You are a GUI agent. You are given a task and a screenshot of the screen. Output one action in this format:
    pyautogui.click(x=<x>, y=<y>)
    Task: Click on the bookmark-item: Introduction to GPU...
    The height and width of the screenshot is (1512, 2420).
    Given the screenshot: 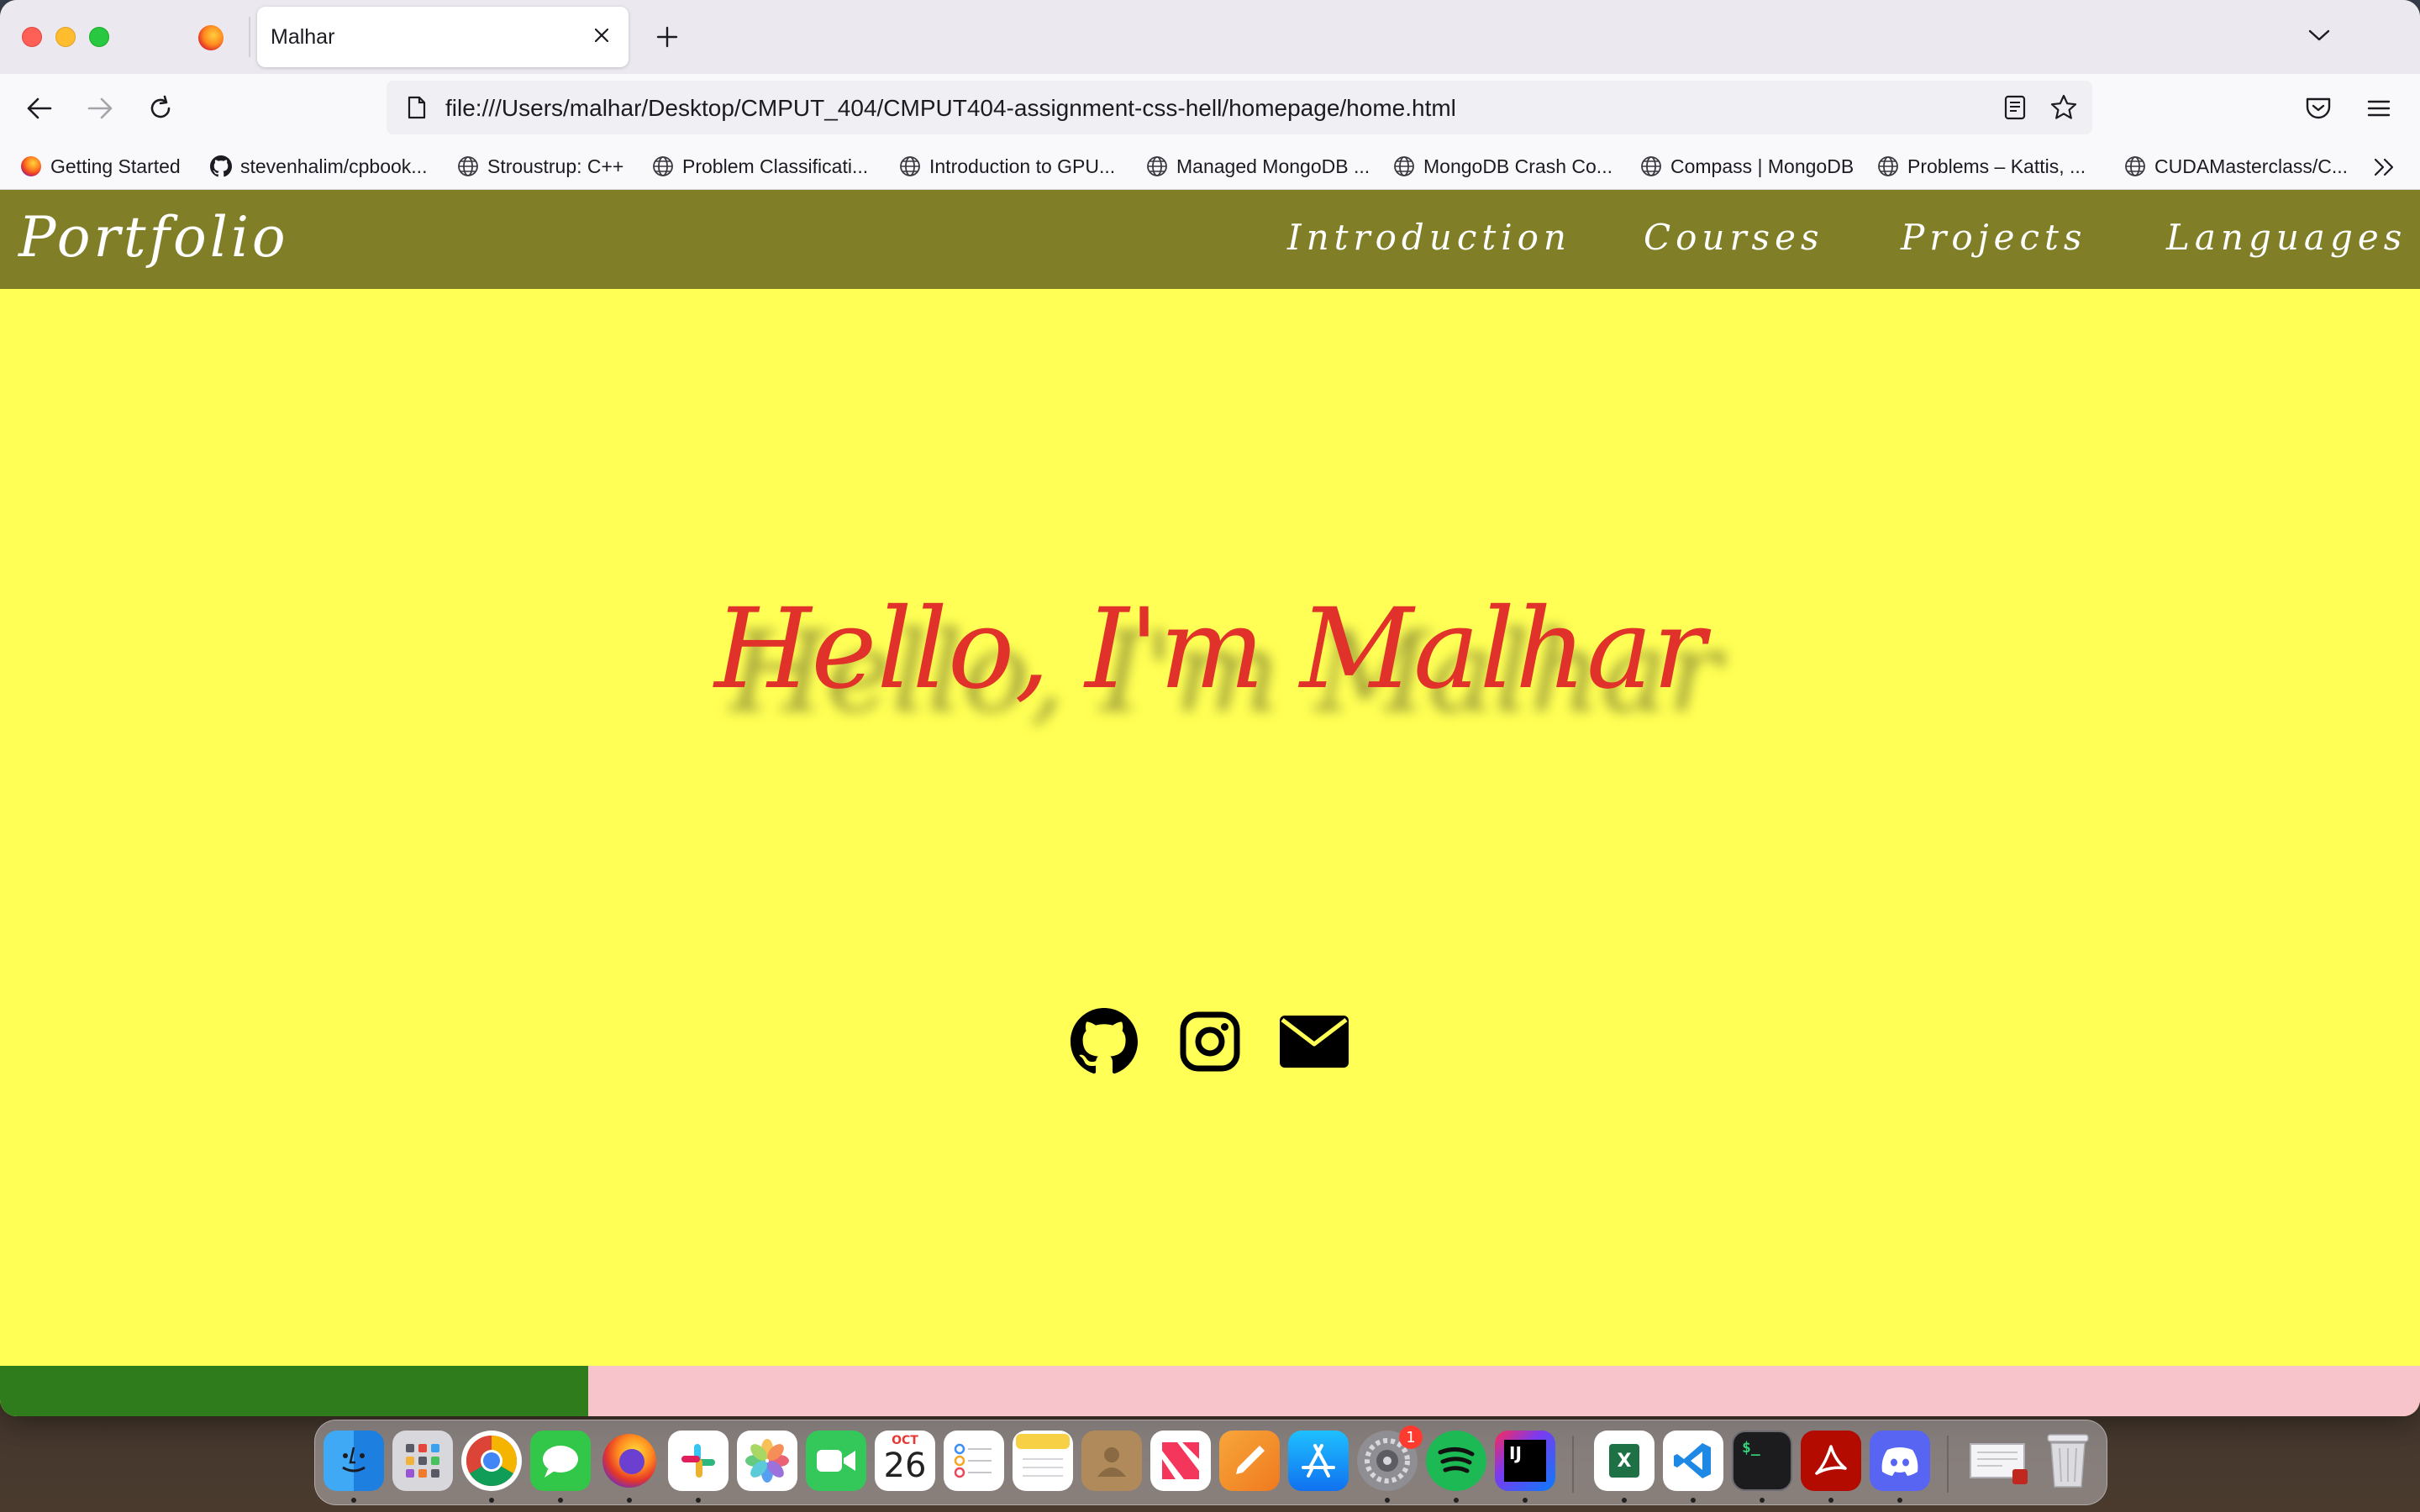 What is the action you would take?
    pyautogui.click(x=1007, y=166)
    